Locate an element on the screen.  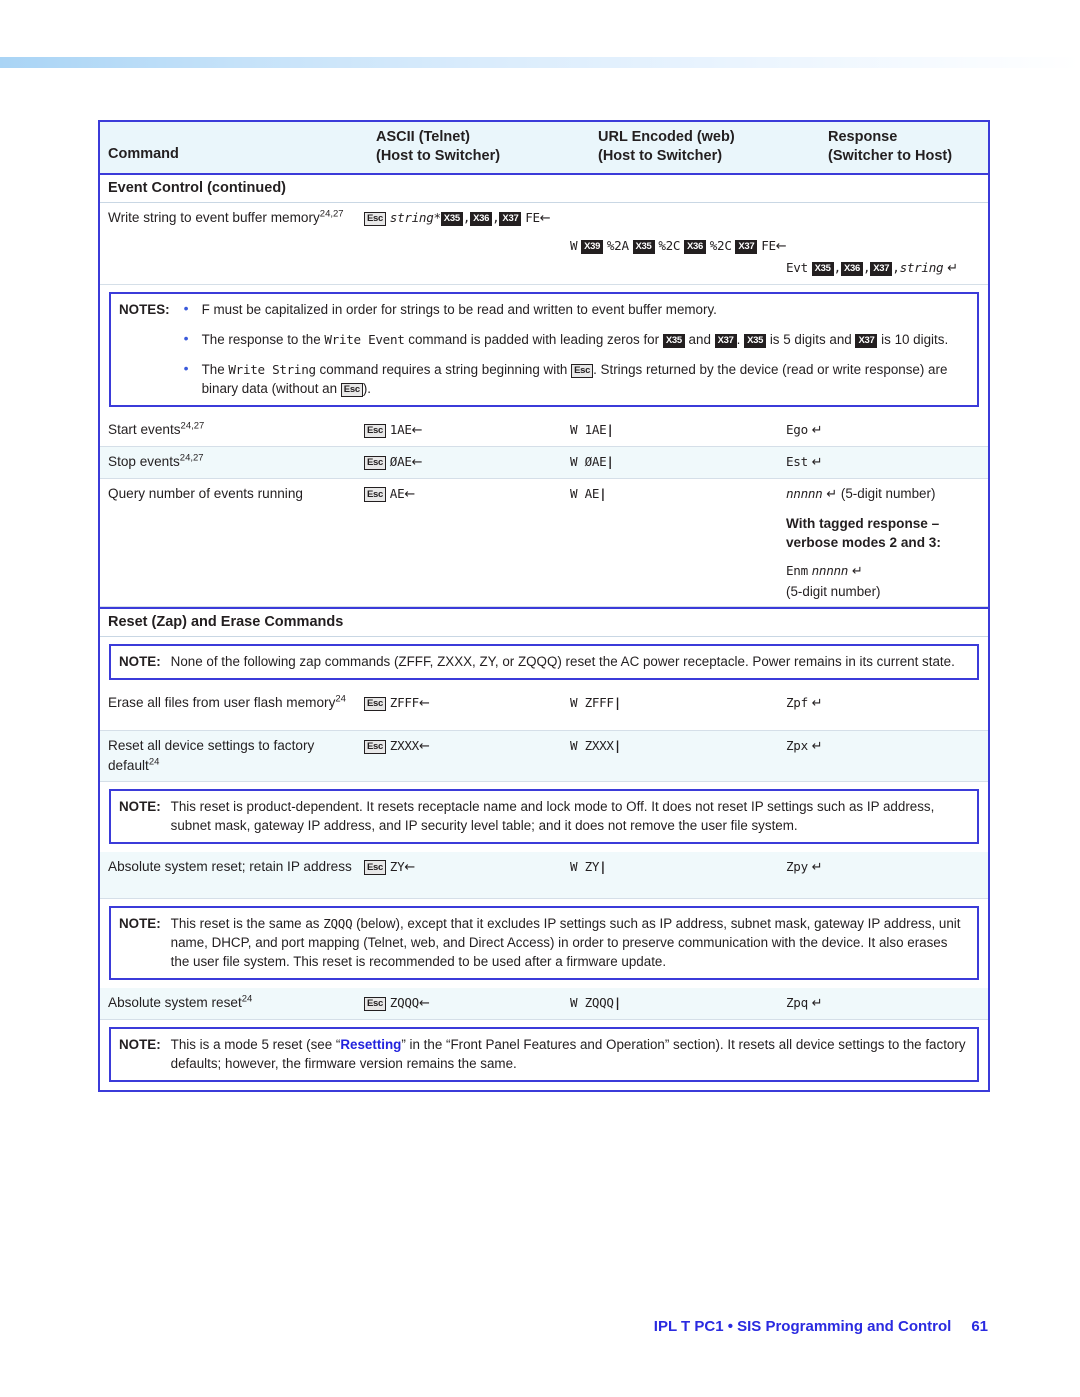
resetting-link: Resetting is located at coordinates (370, 1044).